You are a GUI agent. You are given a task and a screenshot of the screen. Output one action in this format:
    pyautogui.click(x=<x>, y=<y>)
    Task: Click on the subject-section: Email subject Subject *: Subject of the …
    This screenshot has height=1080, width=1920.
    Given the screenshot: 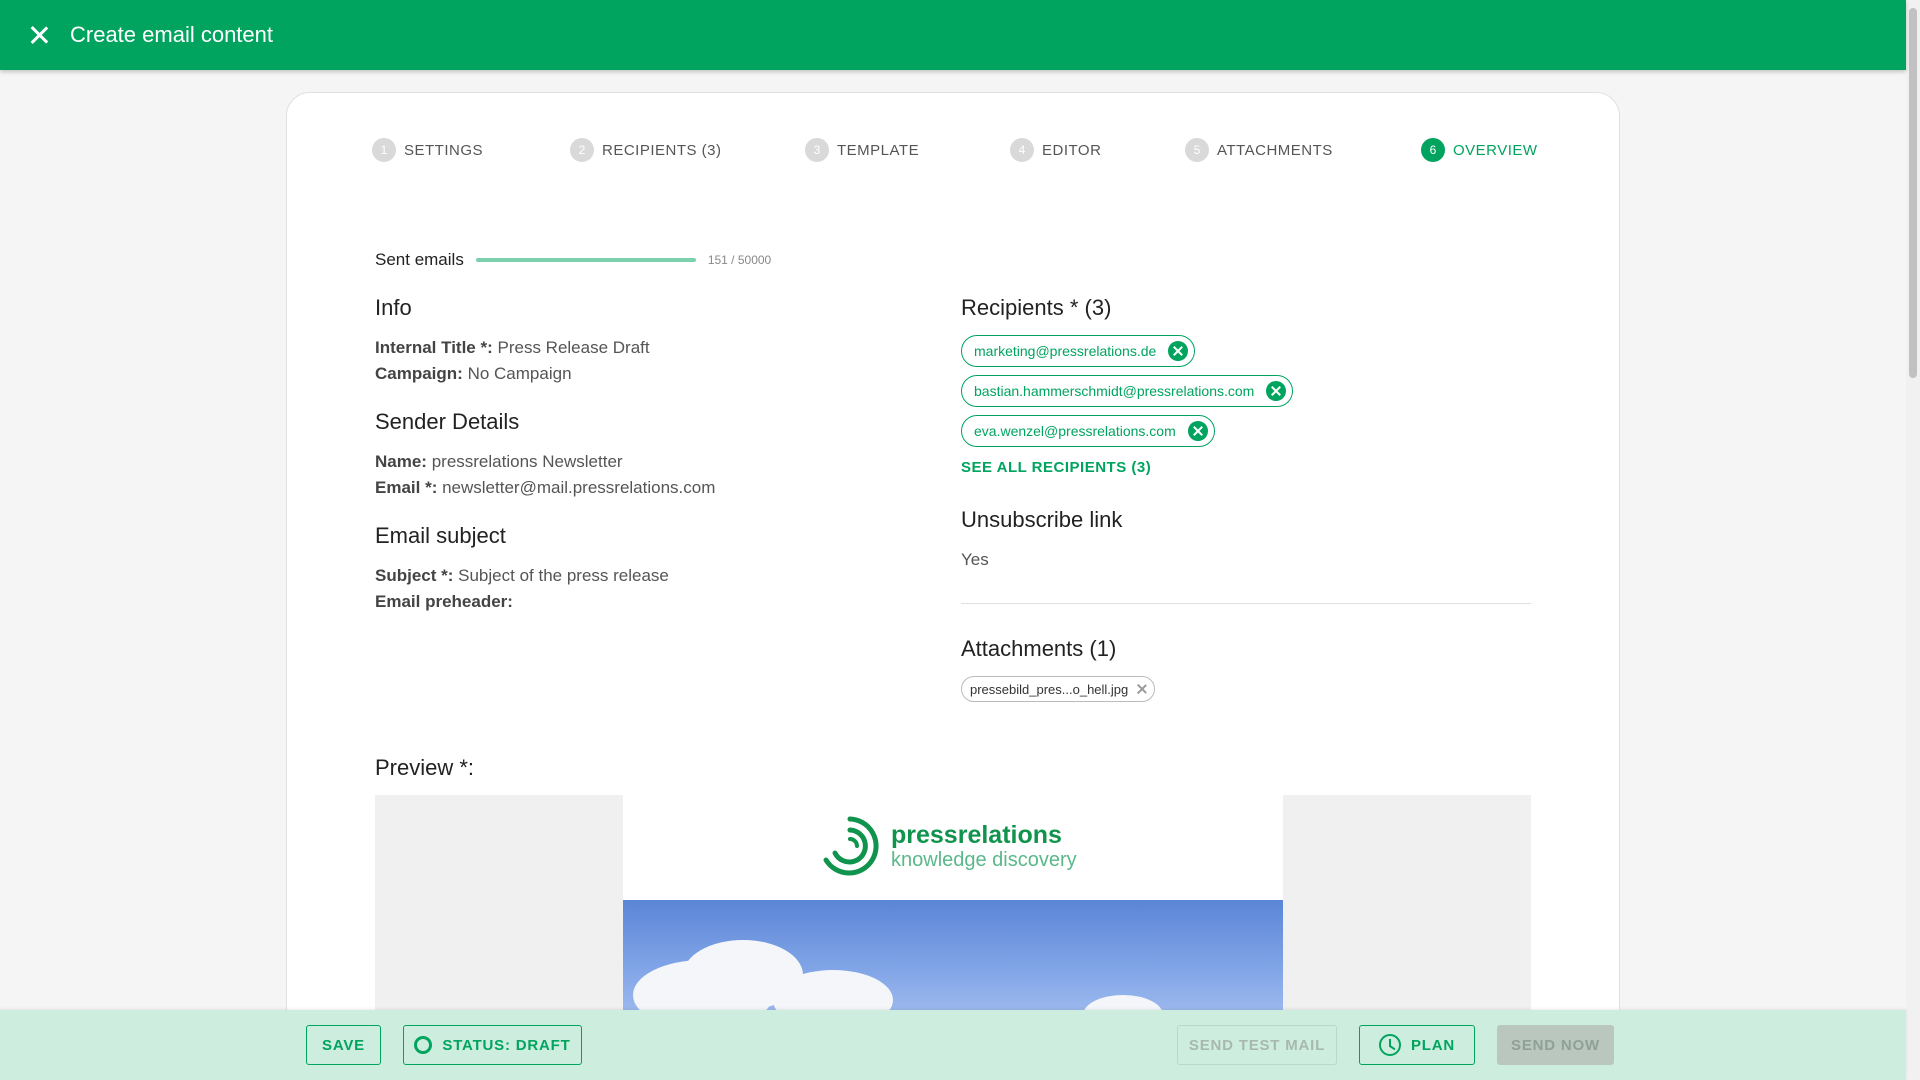 What is the action you would take?
    pyautogui.click(x=635, y=569)
    